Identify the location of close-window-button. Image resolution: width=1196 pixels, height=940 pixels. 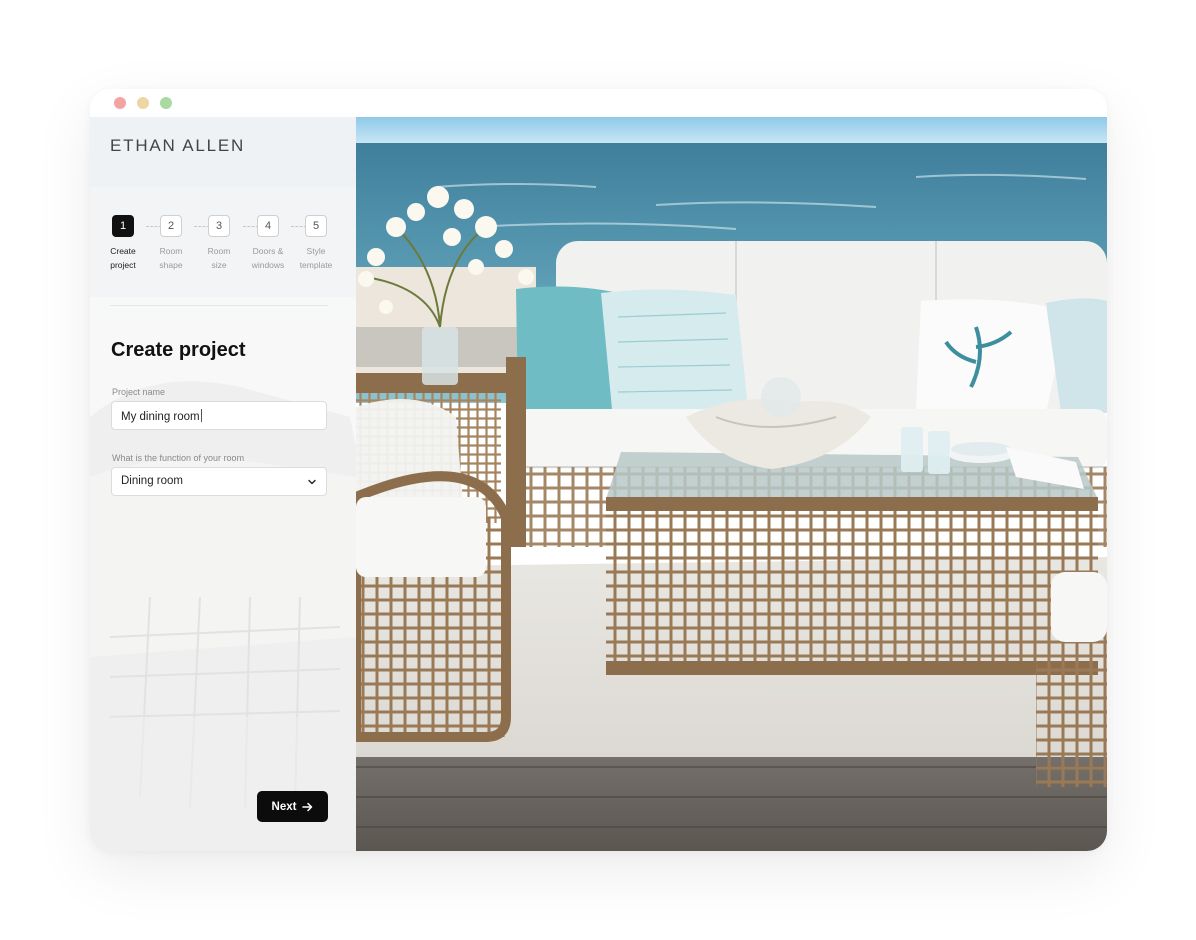
(120, 103).